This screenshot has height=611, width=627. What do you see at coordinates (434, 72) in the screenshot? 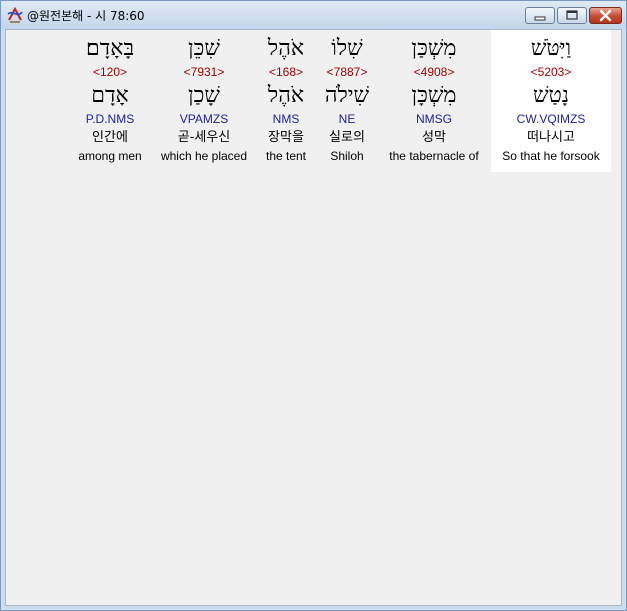
I see `strong-number: <4908>` at bounding box center [434, 72].